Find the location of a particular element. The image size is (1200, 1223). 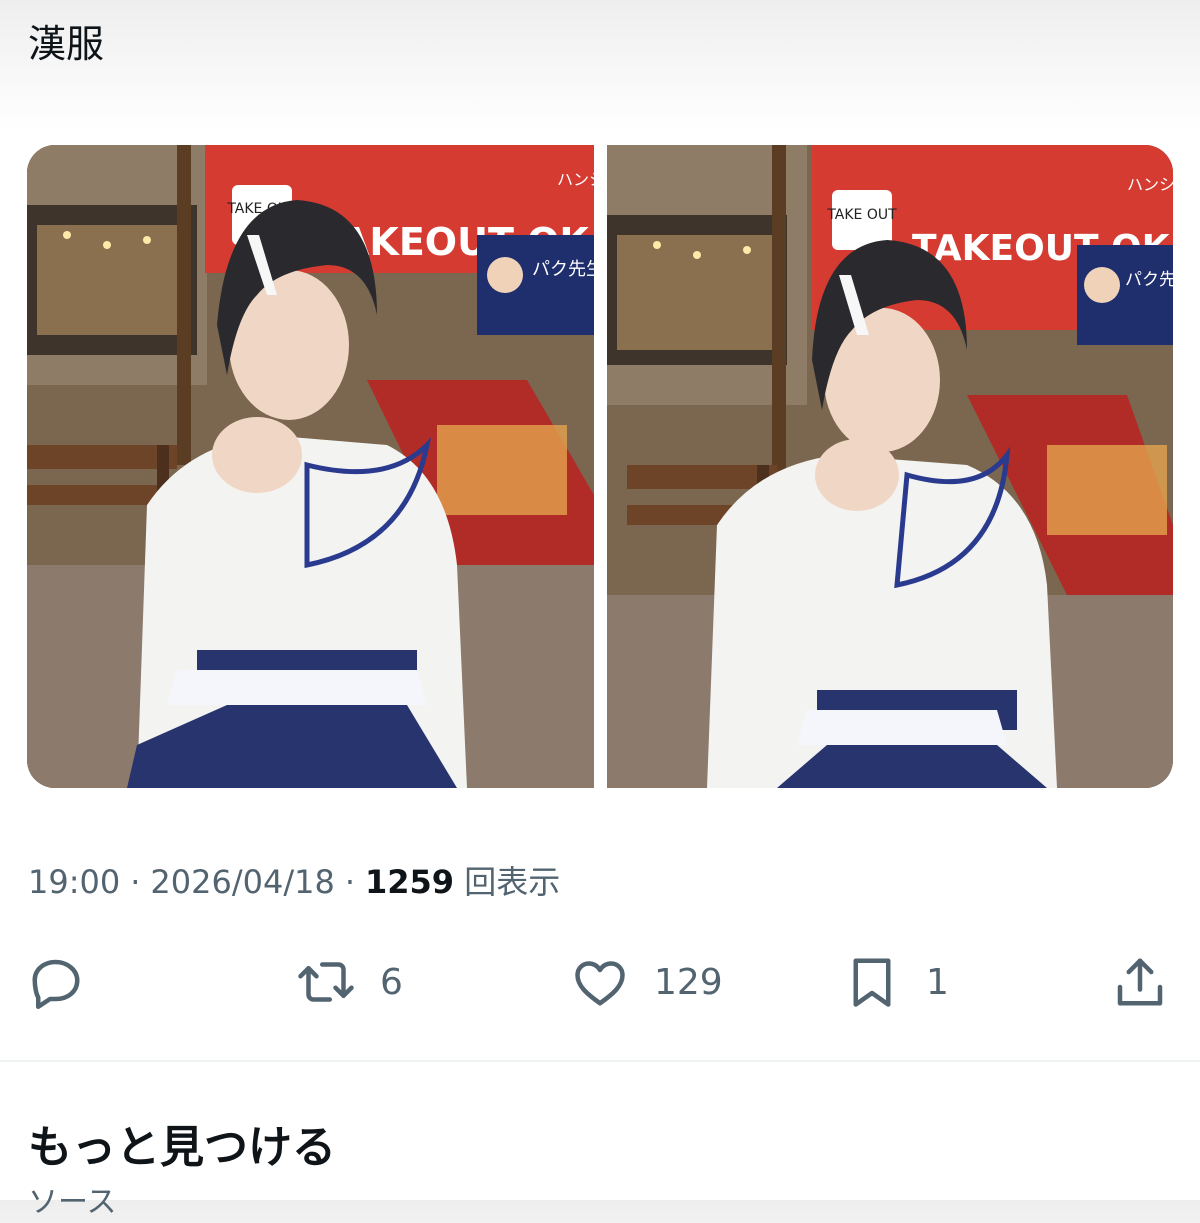

retweet-count: 6 is located at coordinates (391, 982).